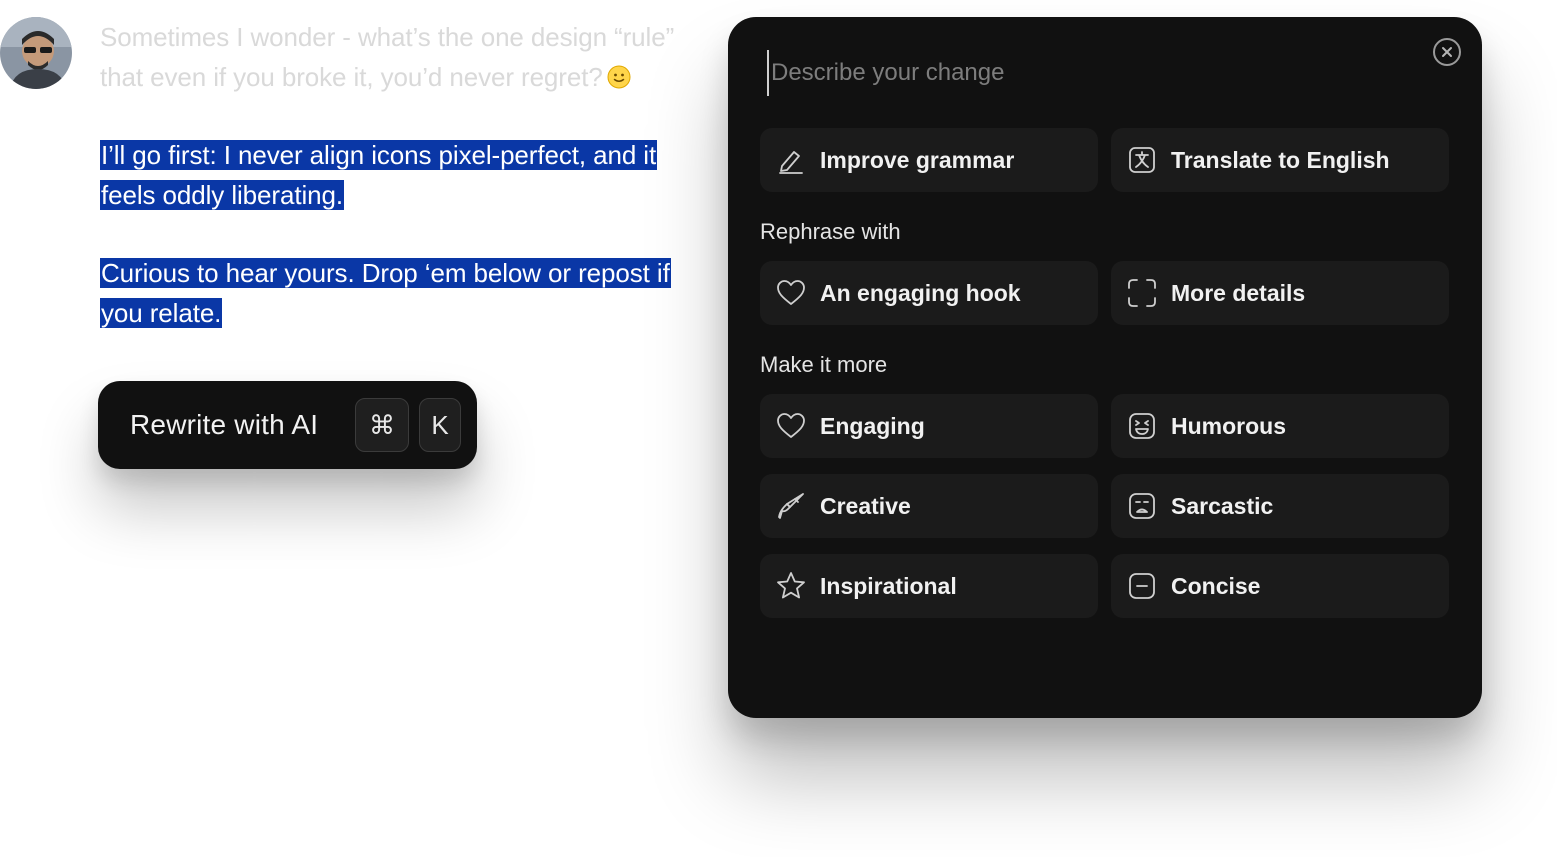 The width and height of the screenshot is (1557, 857). I want to click on creative-button: Creative, so click(929, 506).